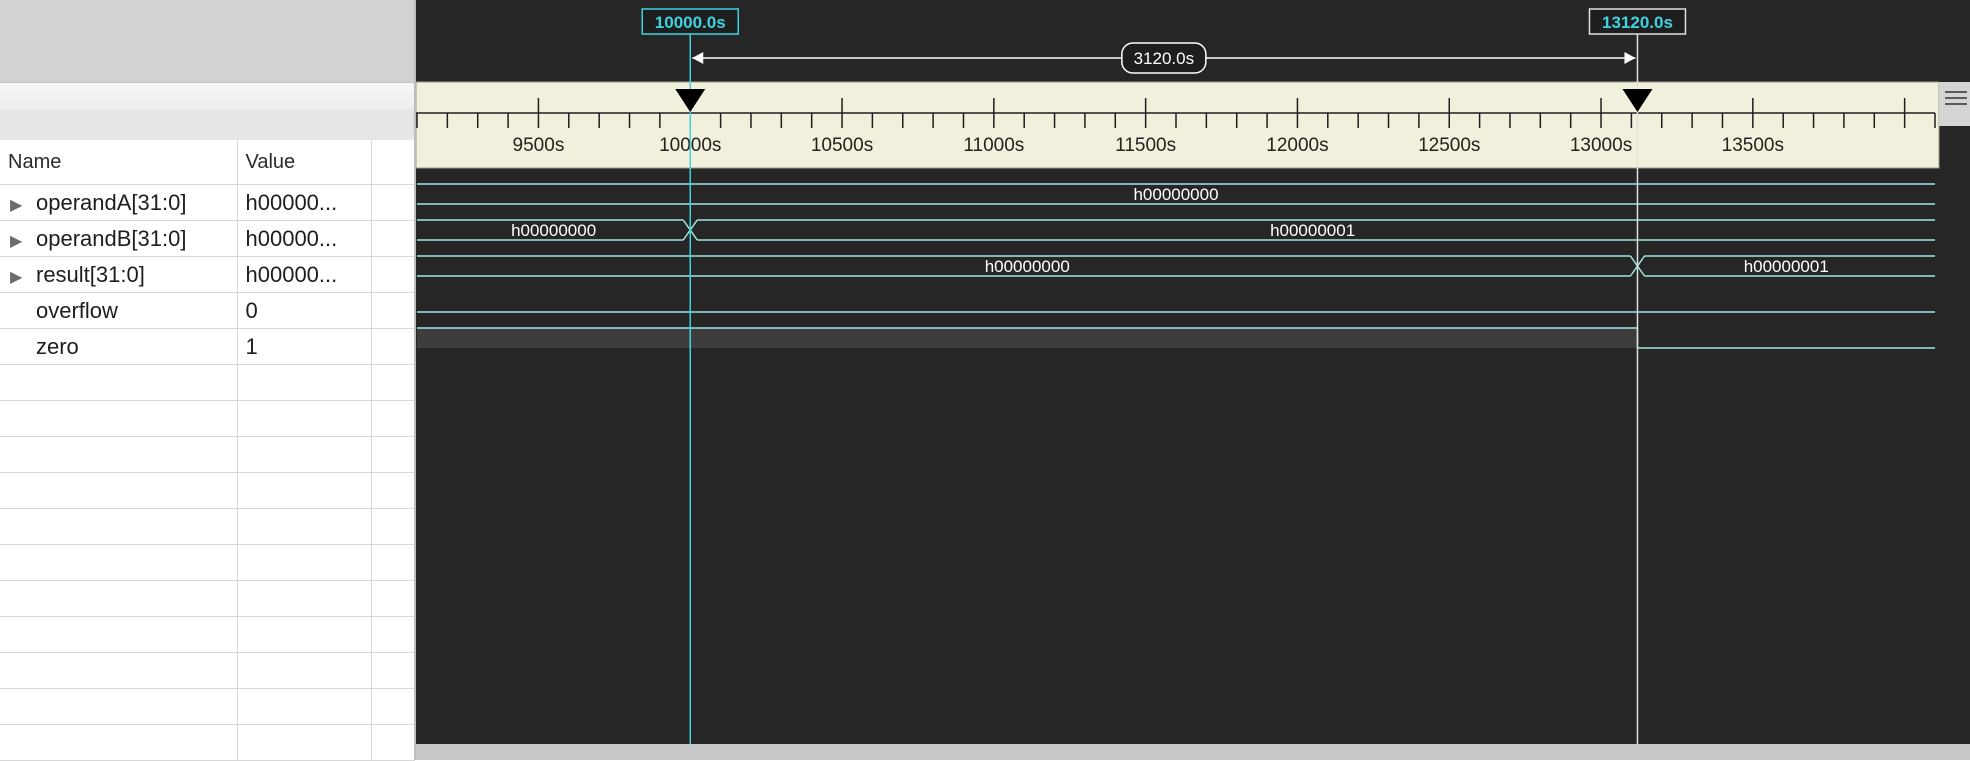 This screenshot has width=1970, height=761. What do you see at coordinates (119, 238) in the screenshot?
I see `signal-name-cell: ▶ operandB[31:0]` at bounding box center [119, 238].